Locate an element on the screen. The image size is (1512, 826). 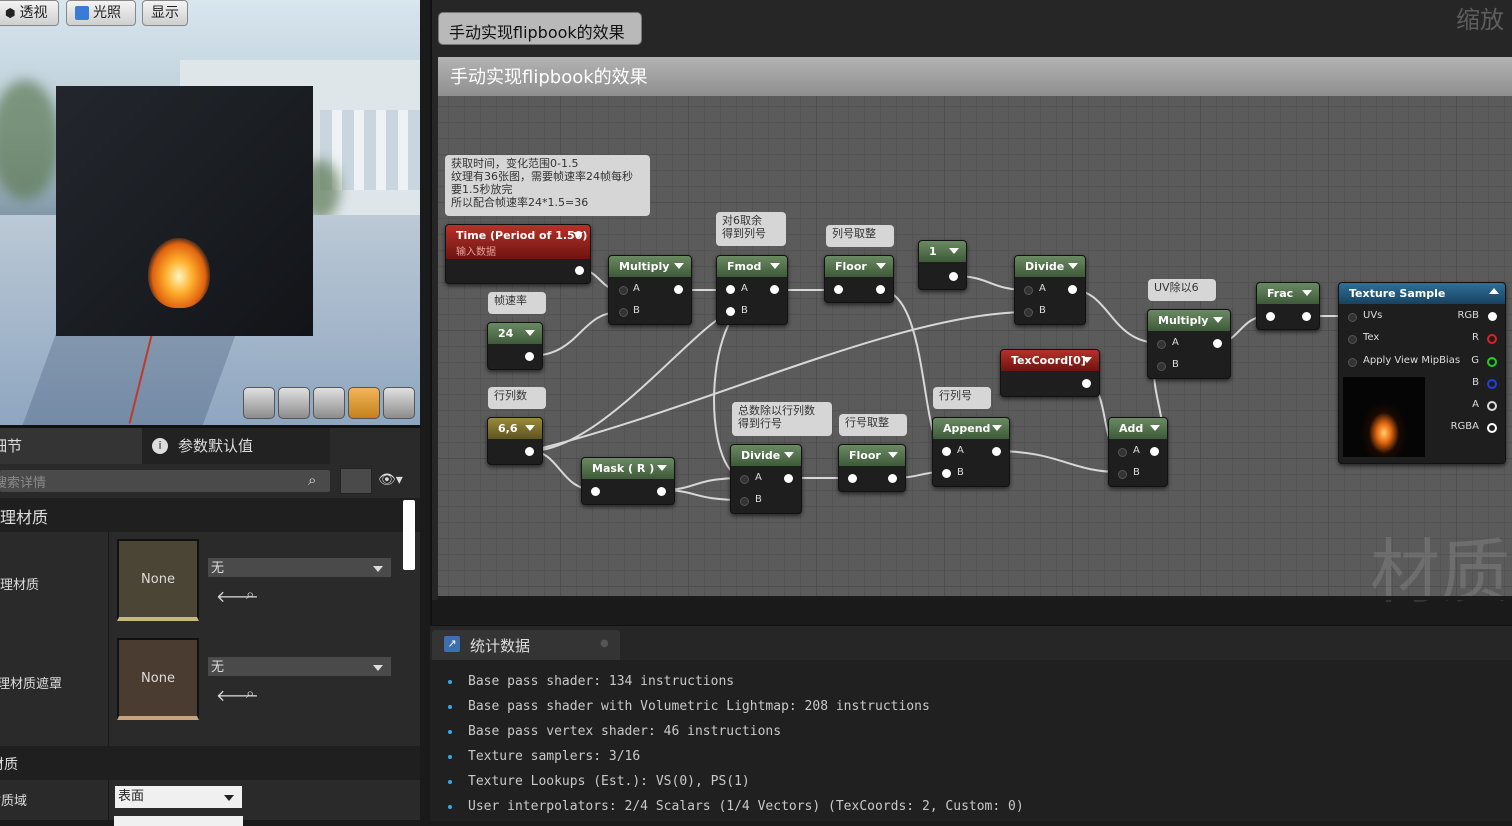
node-add: Add A B is located at coordinates (1138, 452).